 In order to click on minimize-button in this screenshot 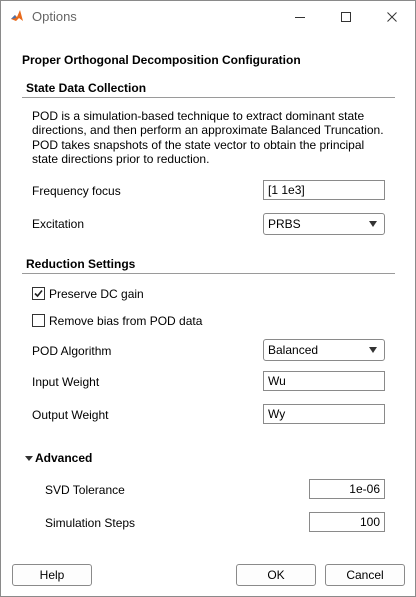, I will do `click(300, 16)`.